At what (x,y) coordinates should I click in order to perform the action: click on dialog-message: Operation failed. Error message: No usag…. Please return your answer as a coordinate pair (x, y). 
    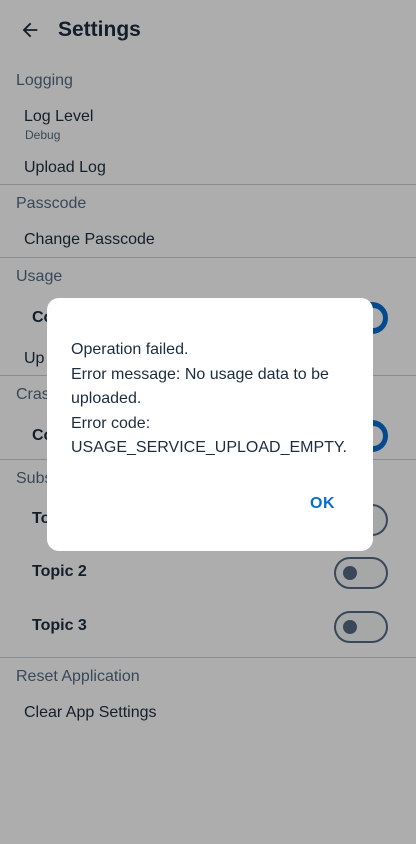
    Looking at the image, I should click on (209, 398).